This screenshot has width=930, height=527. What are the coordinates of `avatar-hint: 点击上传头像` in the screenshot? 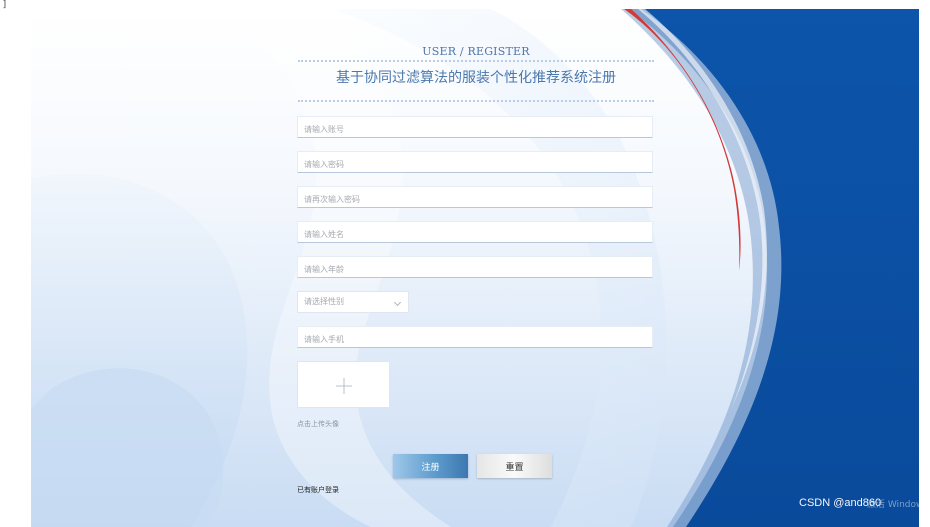 It's located at (318, 424).